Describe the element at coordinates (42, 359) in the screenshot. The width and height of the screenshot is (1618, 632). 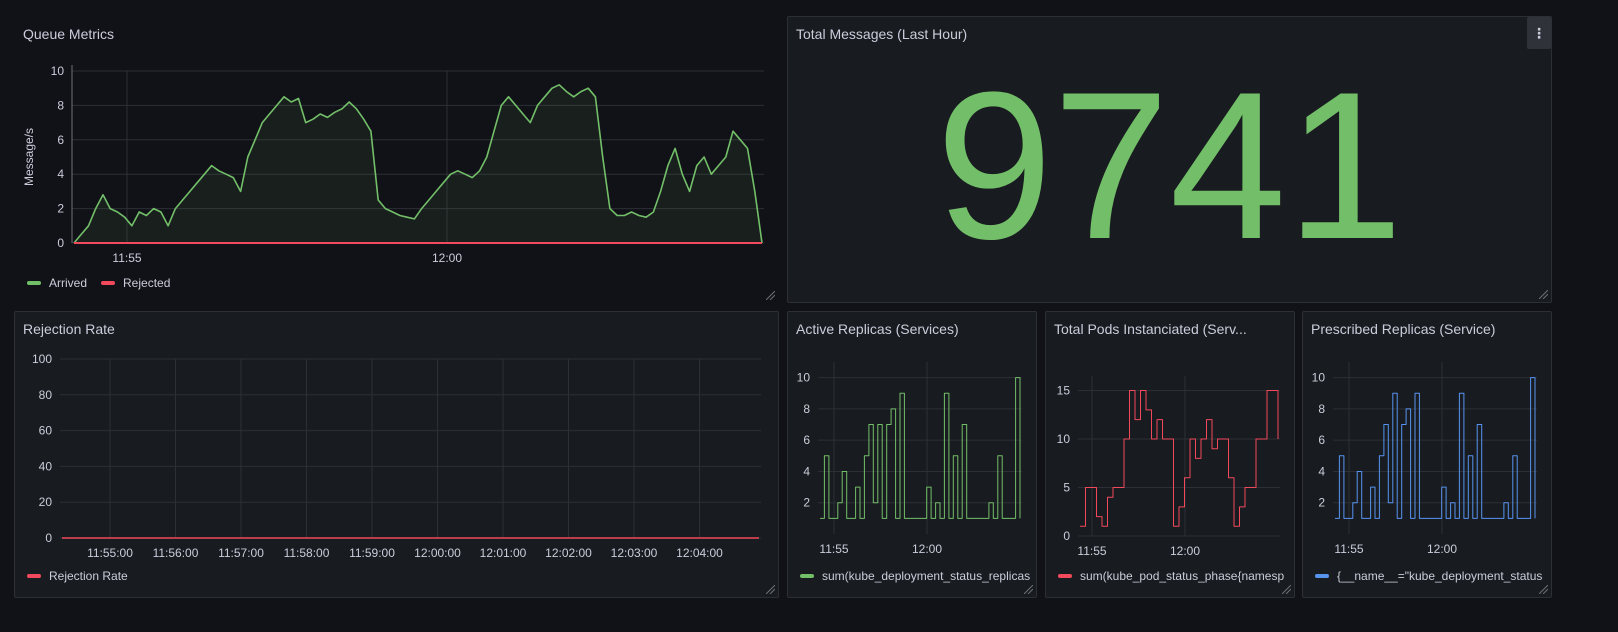
I see `y-tick-label: 100` at that location.